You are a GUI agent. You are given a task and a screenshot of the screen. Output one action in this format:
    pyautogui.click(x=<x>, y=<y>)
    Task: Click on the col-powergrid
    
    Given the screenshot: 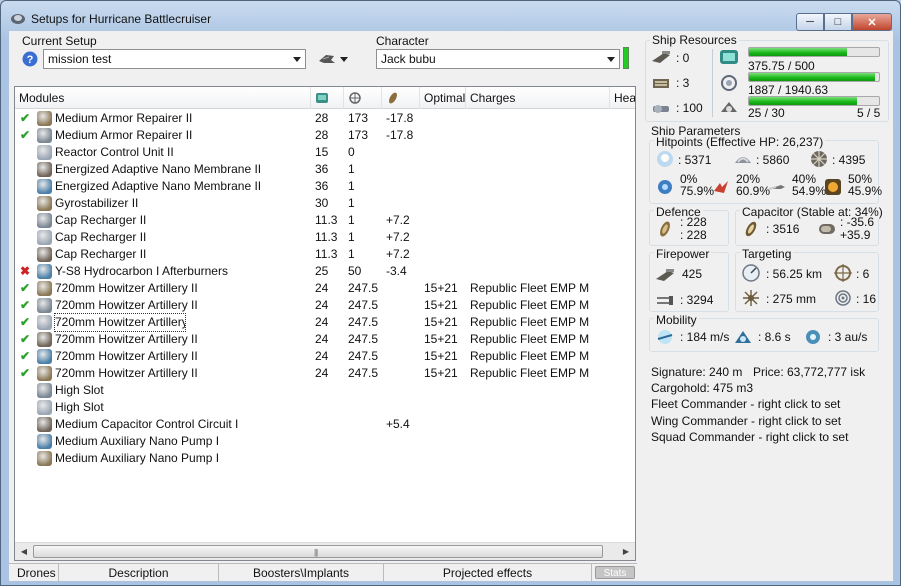 What is the action you would take?
    pyautogui.click(x=363, y=98)
    